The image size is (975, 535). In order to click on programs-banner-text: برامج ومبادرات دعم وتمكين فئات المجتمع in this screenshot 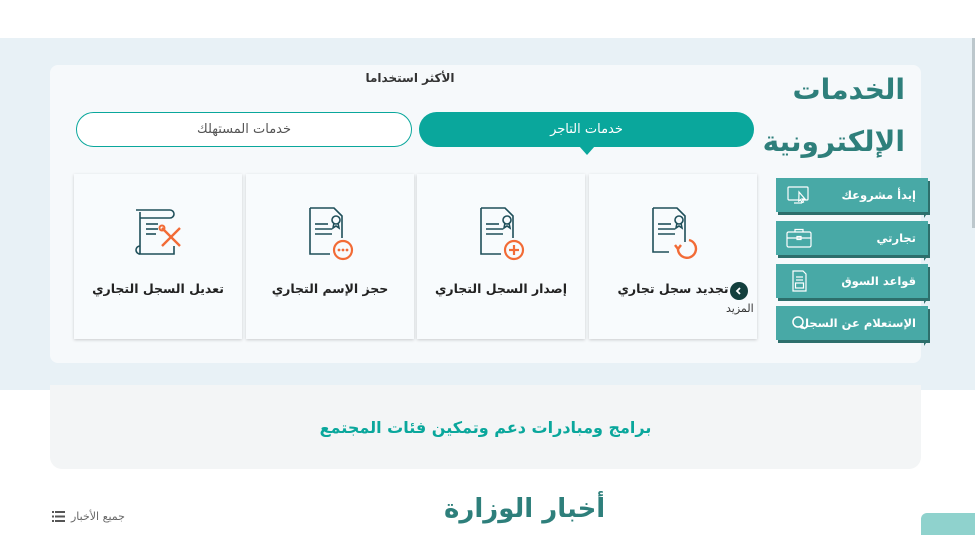, I will do `click(485, 427)`.